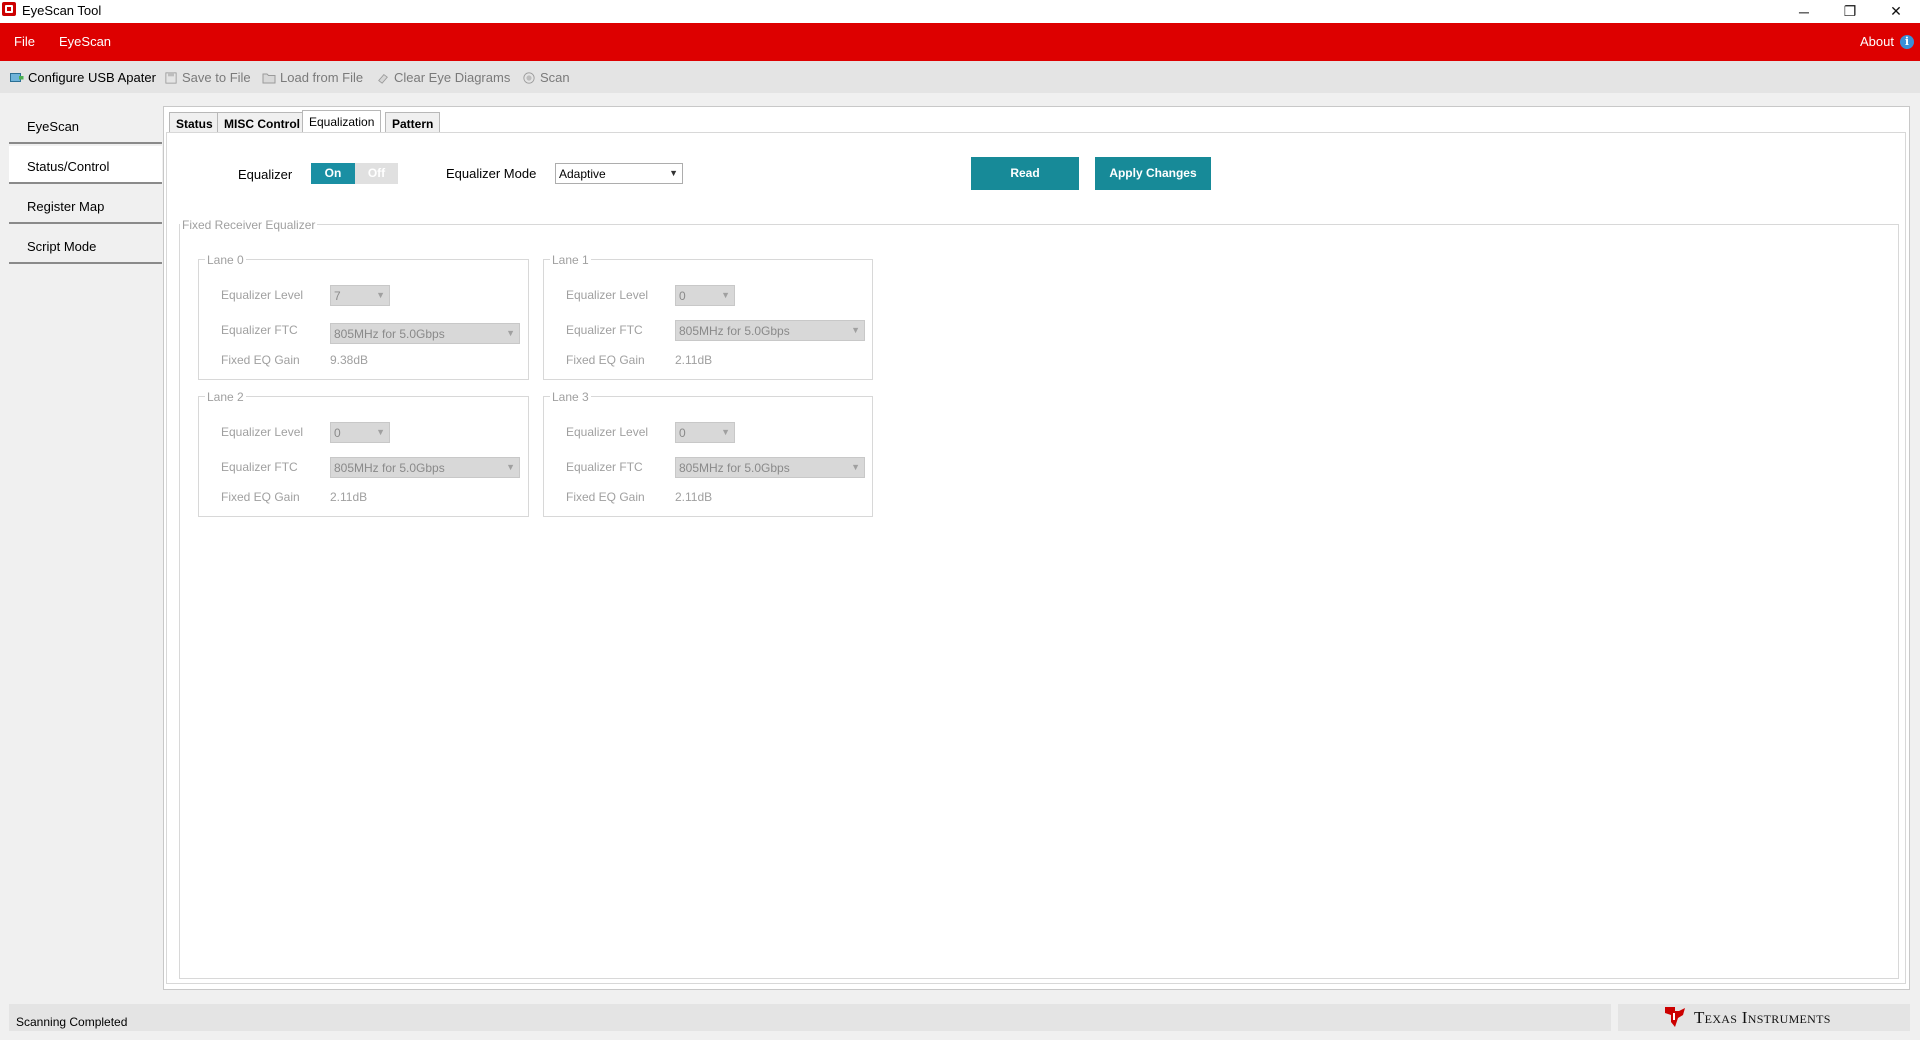 This screenshot has height=1040, width=1920. Describe the element at coordinates (333, 173) in the screenshot. I see `toggle-on-option: On` at that location.